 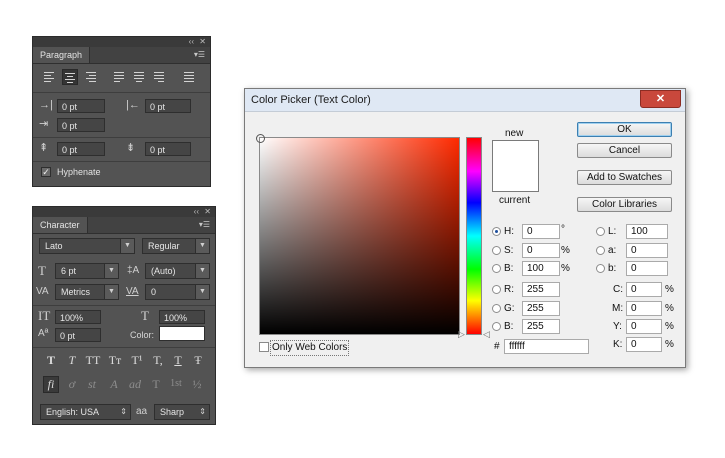 What do you see at coordinates (624, 150) in the screenshot?
I see `cancel-button: Cancel` at bounding box center [624, 150].